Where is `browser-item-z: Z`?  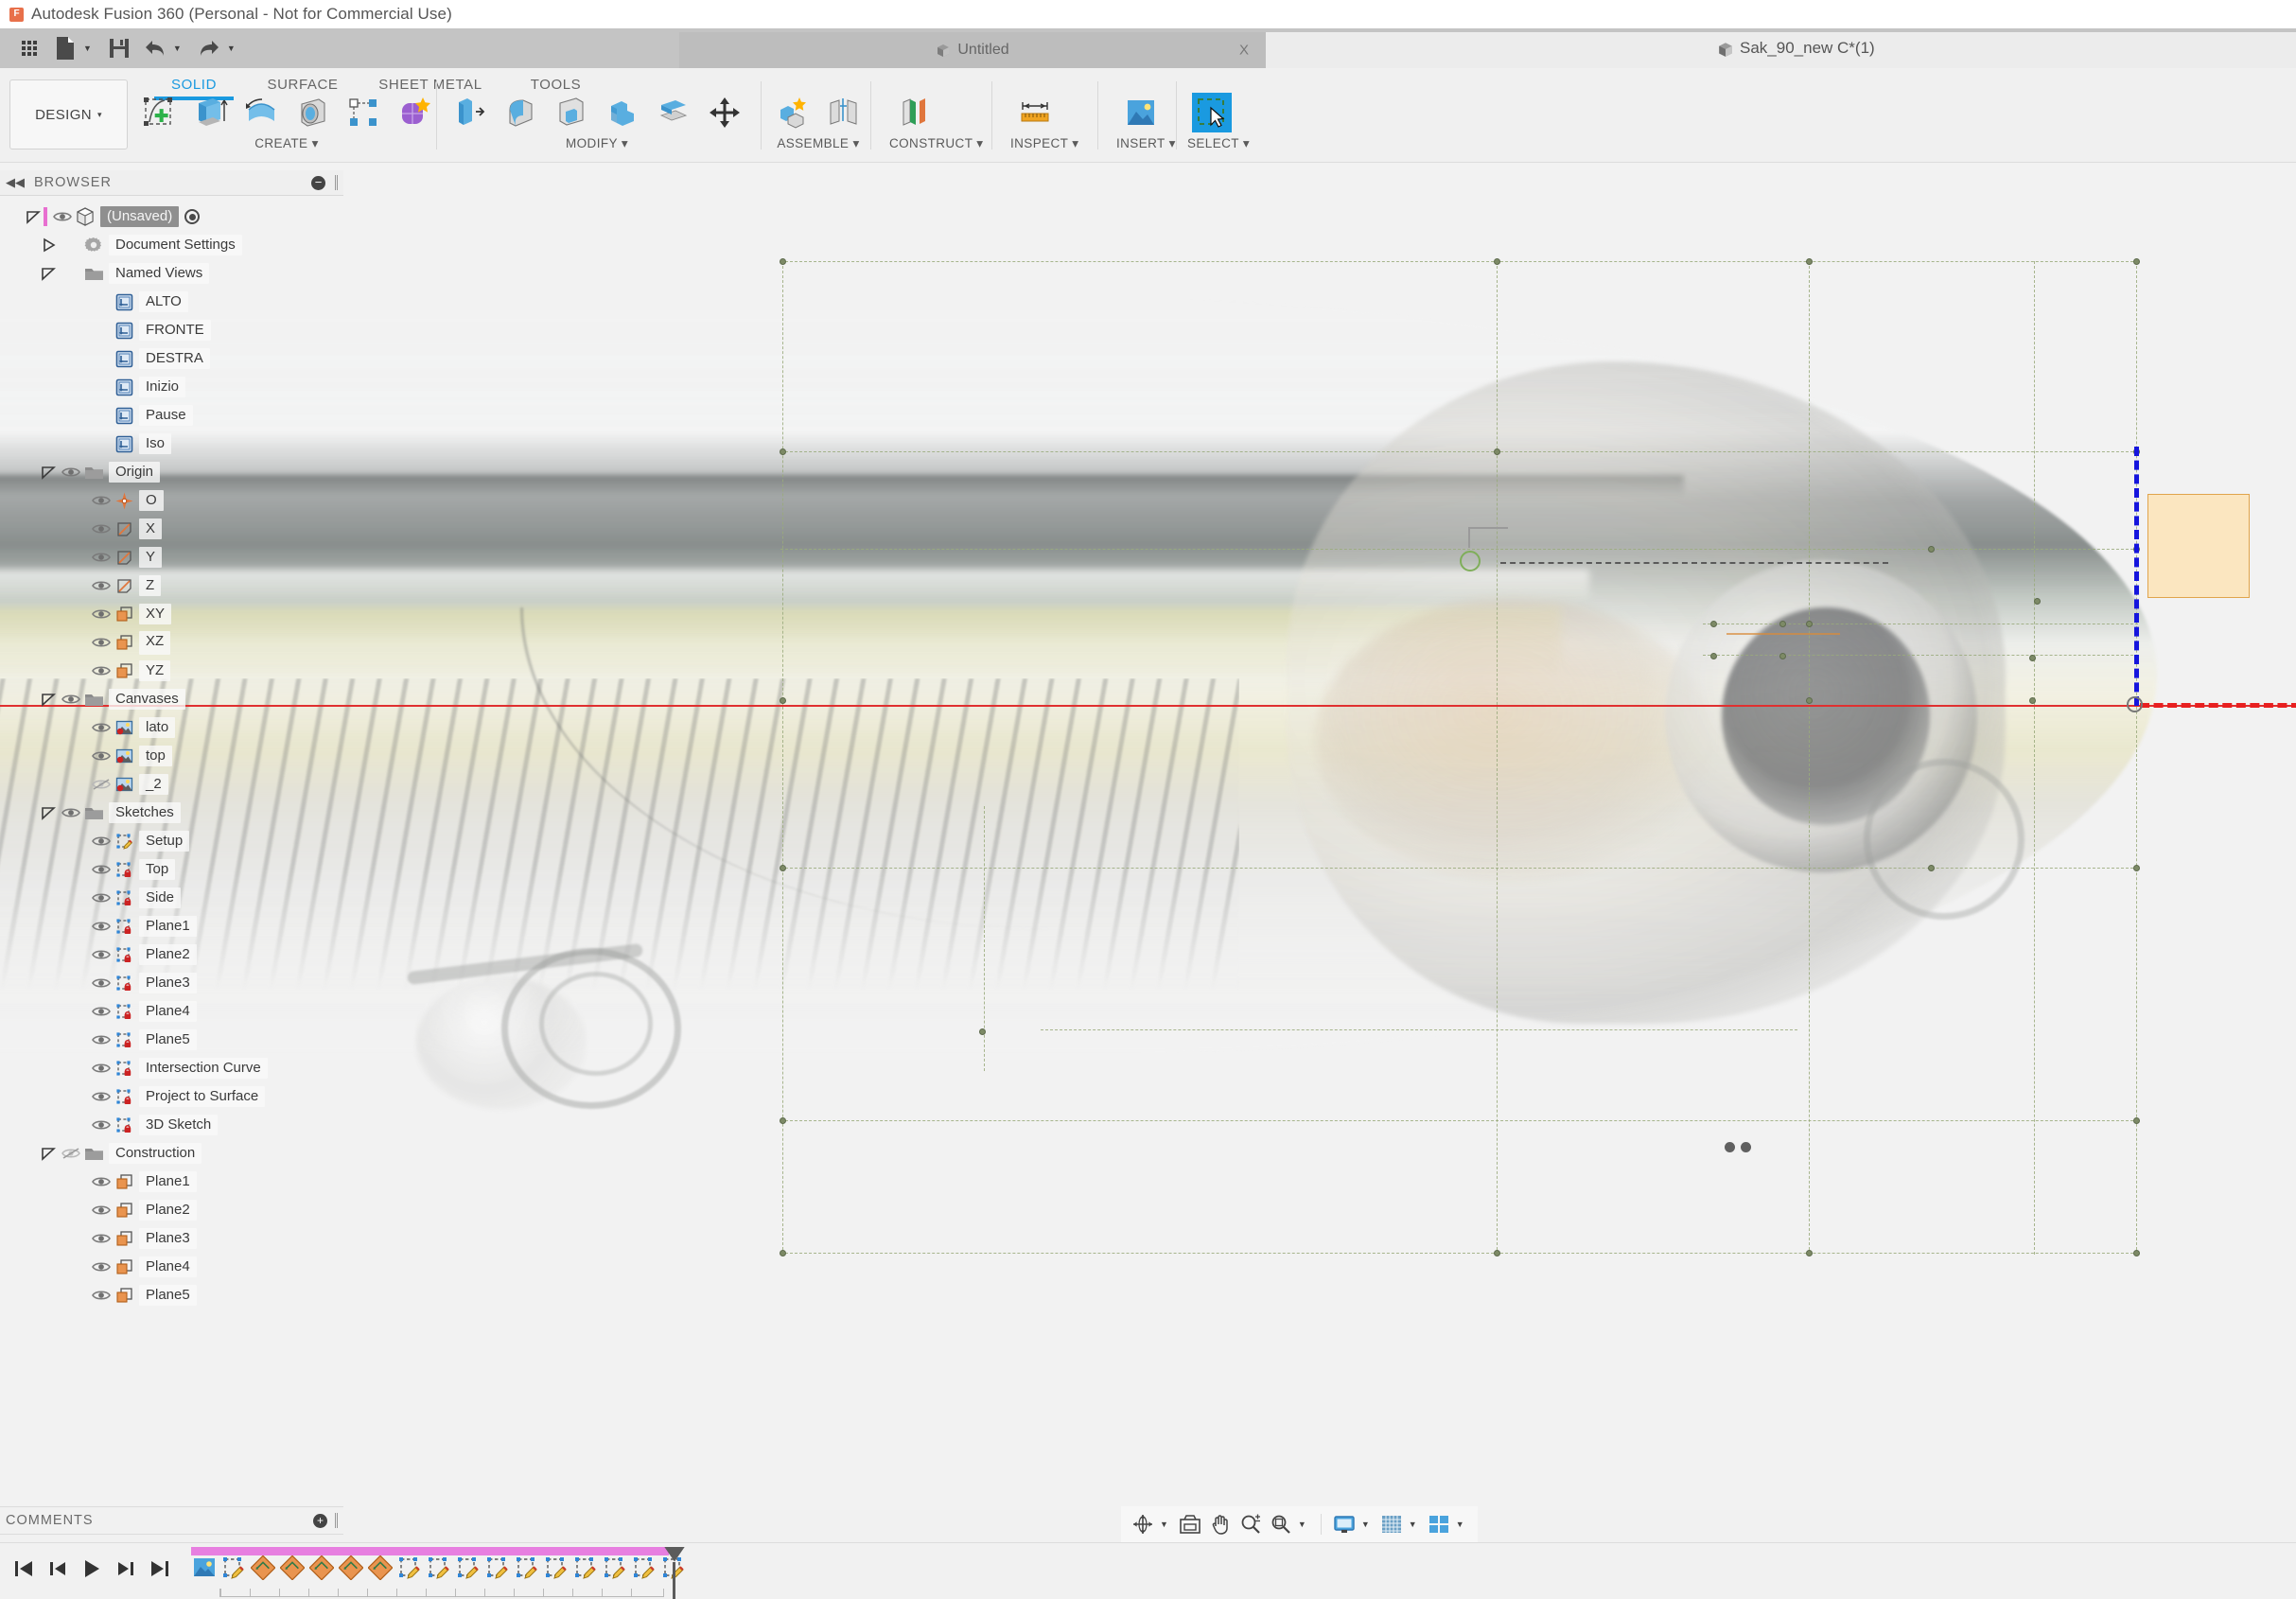 browser-item-z: Z is located at coordinates (171, 585).